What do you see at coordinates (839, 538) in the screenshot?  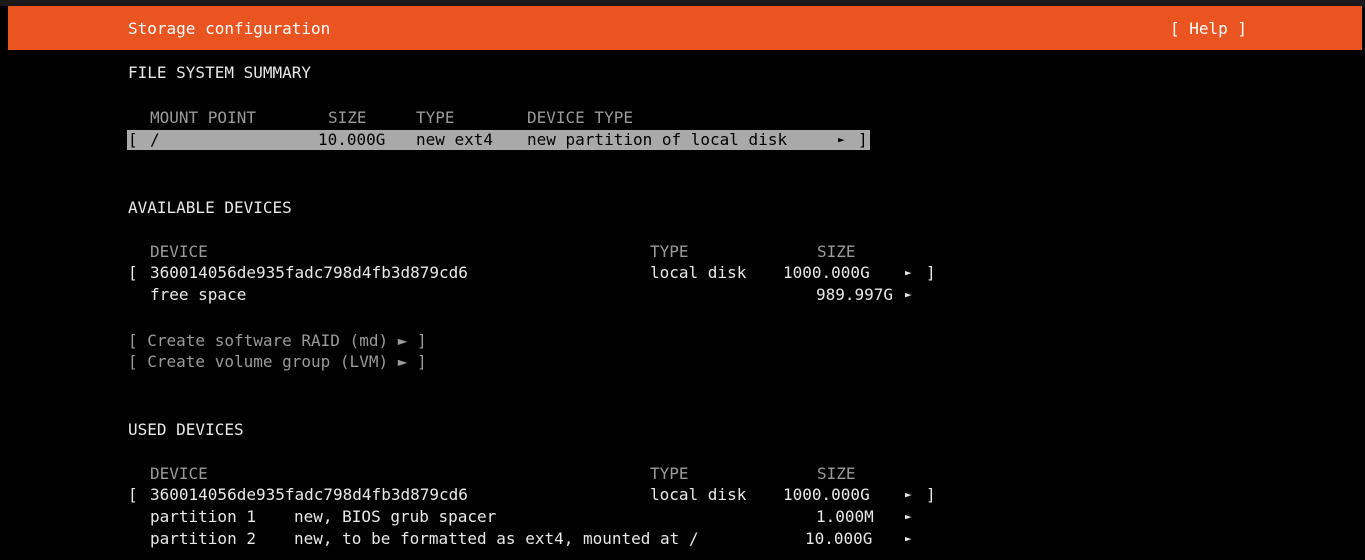 I see `partition-size: 10.000G` at bounding box center [839, 538].